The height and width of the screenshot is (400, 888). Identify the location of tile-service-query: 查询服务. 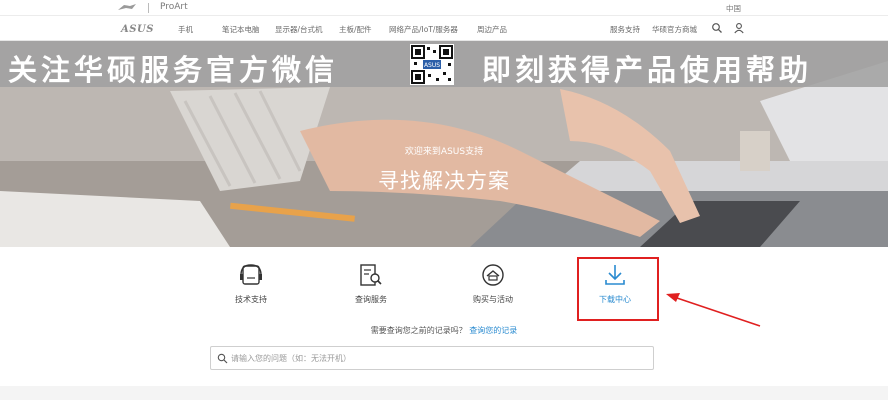
(371, 287).